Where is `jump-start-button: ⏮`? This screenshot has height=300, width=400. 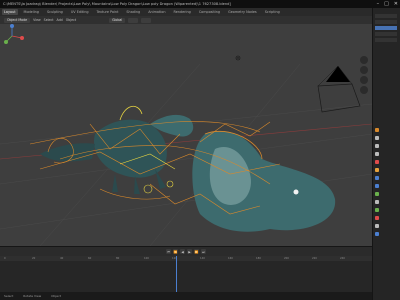
jump-start-button: ⏮ is located at coordinates (168, 251).